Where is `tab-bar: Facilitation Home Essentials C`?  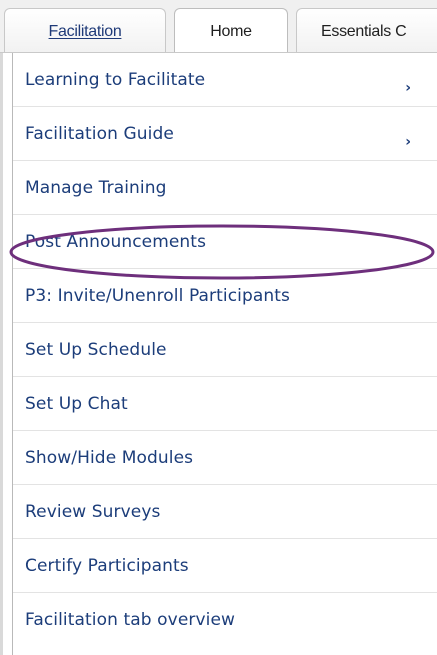
tab-bar: Facilitation Home Essentials C is located at coordinates (218, 26).